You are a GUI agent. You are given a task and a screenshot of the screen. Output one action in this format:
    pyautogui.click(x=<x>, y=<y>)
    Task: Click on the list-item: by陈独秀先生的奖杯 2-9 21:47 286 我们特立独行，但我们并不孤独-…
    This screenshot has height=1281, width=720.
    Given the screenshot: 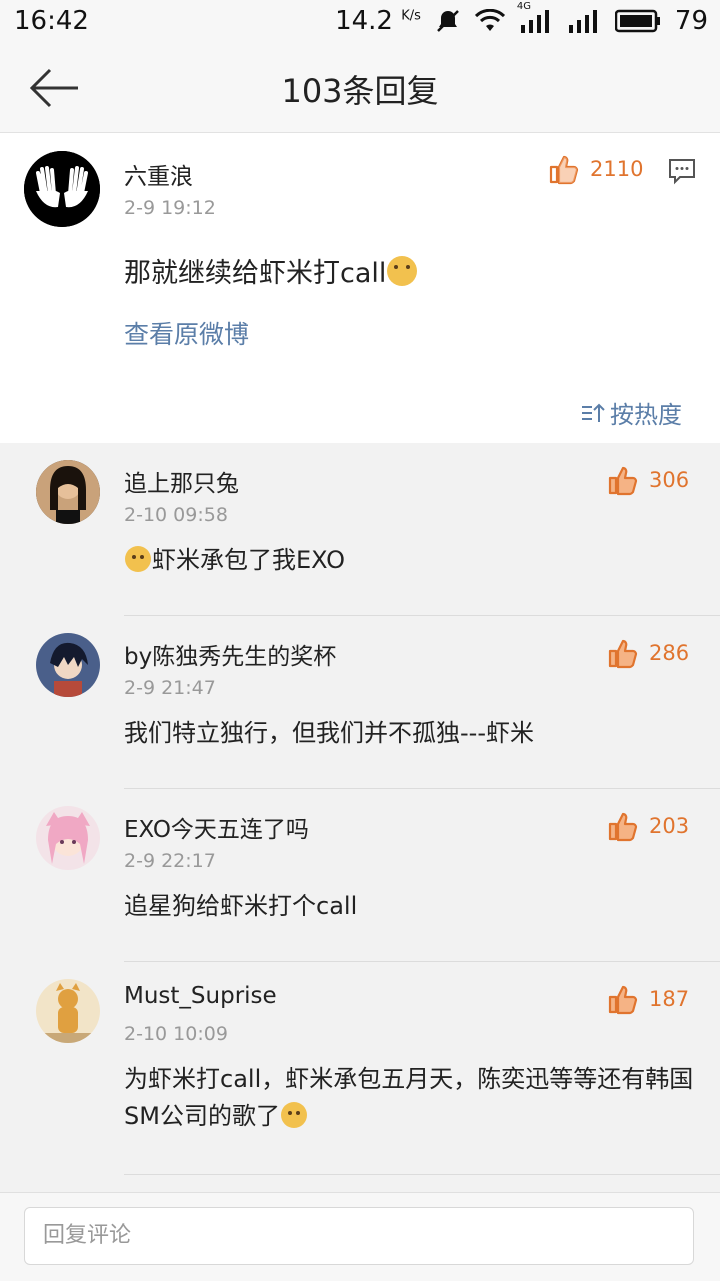 What is the action you would take?
    pyautogui.click(x=360, y=703)
    